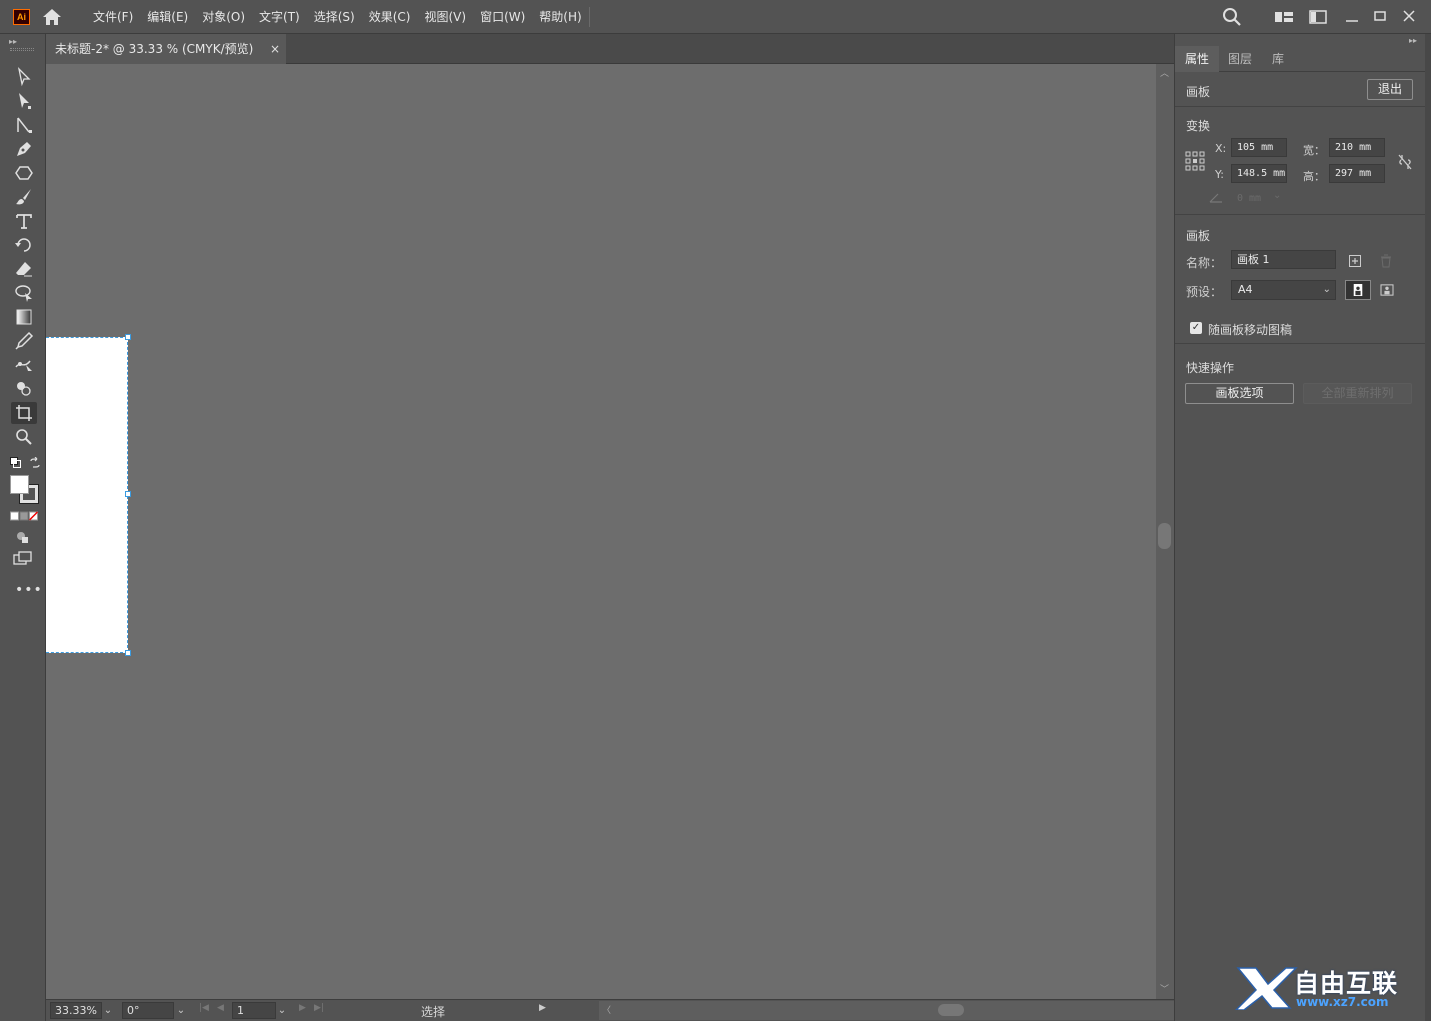 This screenshot has width=1431, height=1021. Describe the element at coordinates (1405, 162) in the screenshot. I see `constrain-proportions-icon` at that location.